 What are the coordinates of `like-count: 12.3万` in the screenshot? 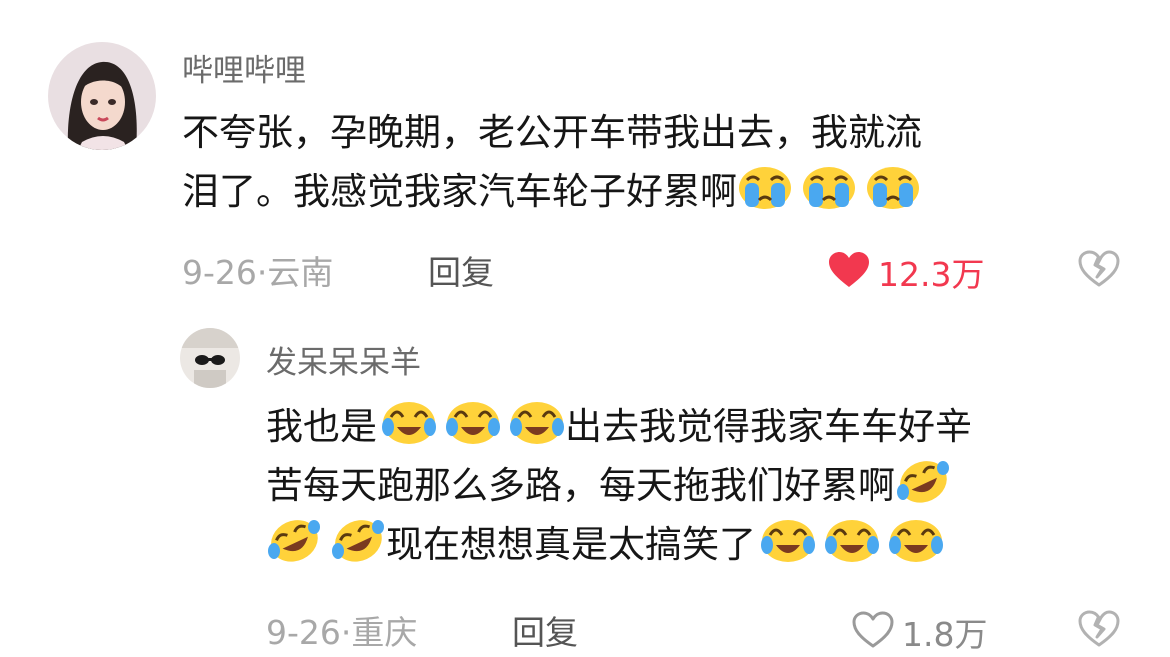 It's located at (931, 274).